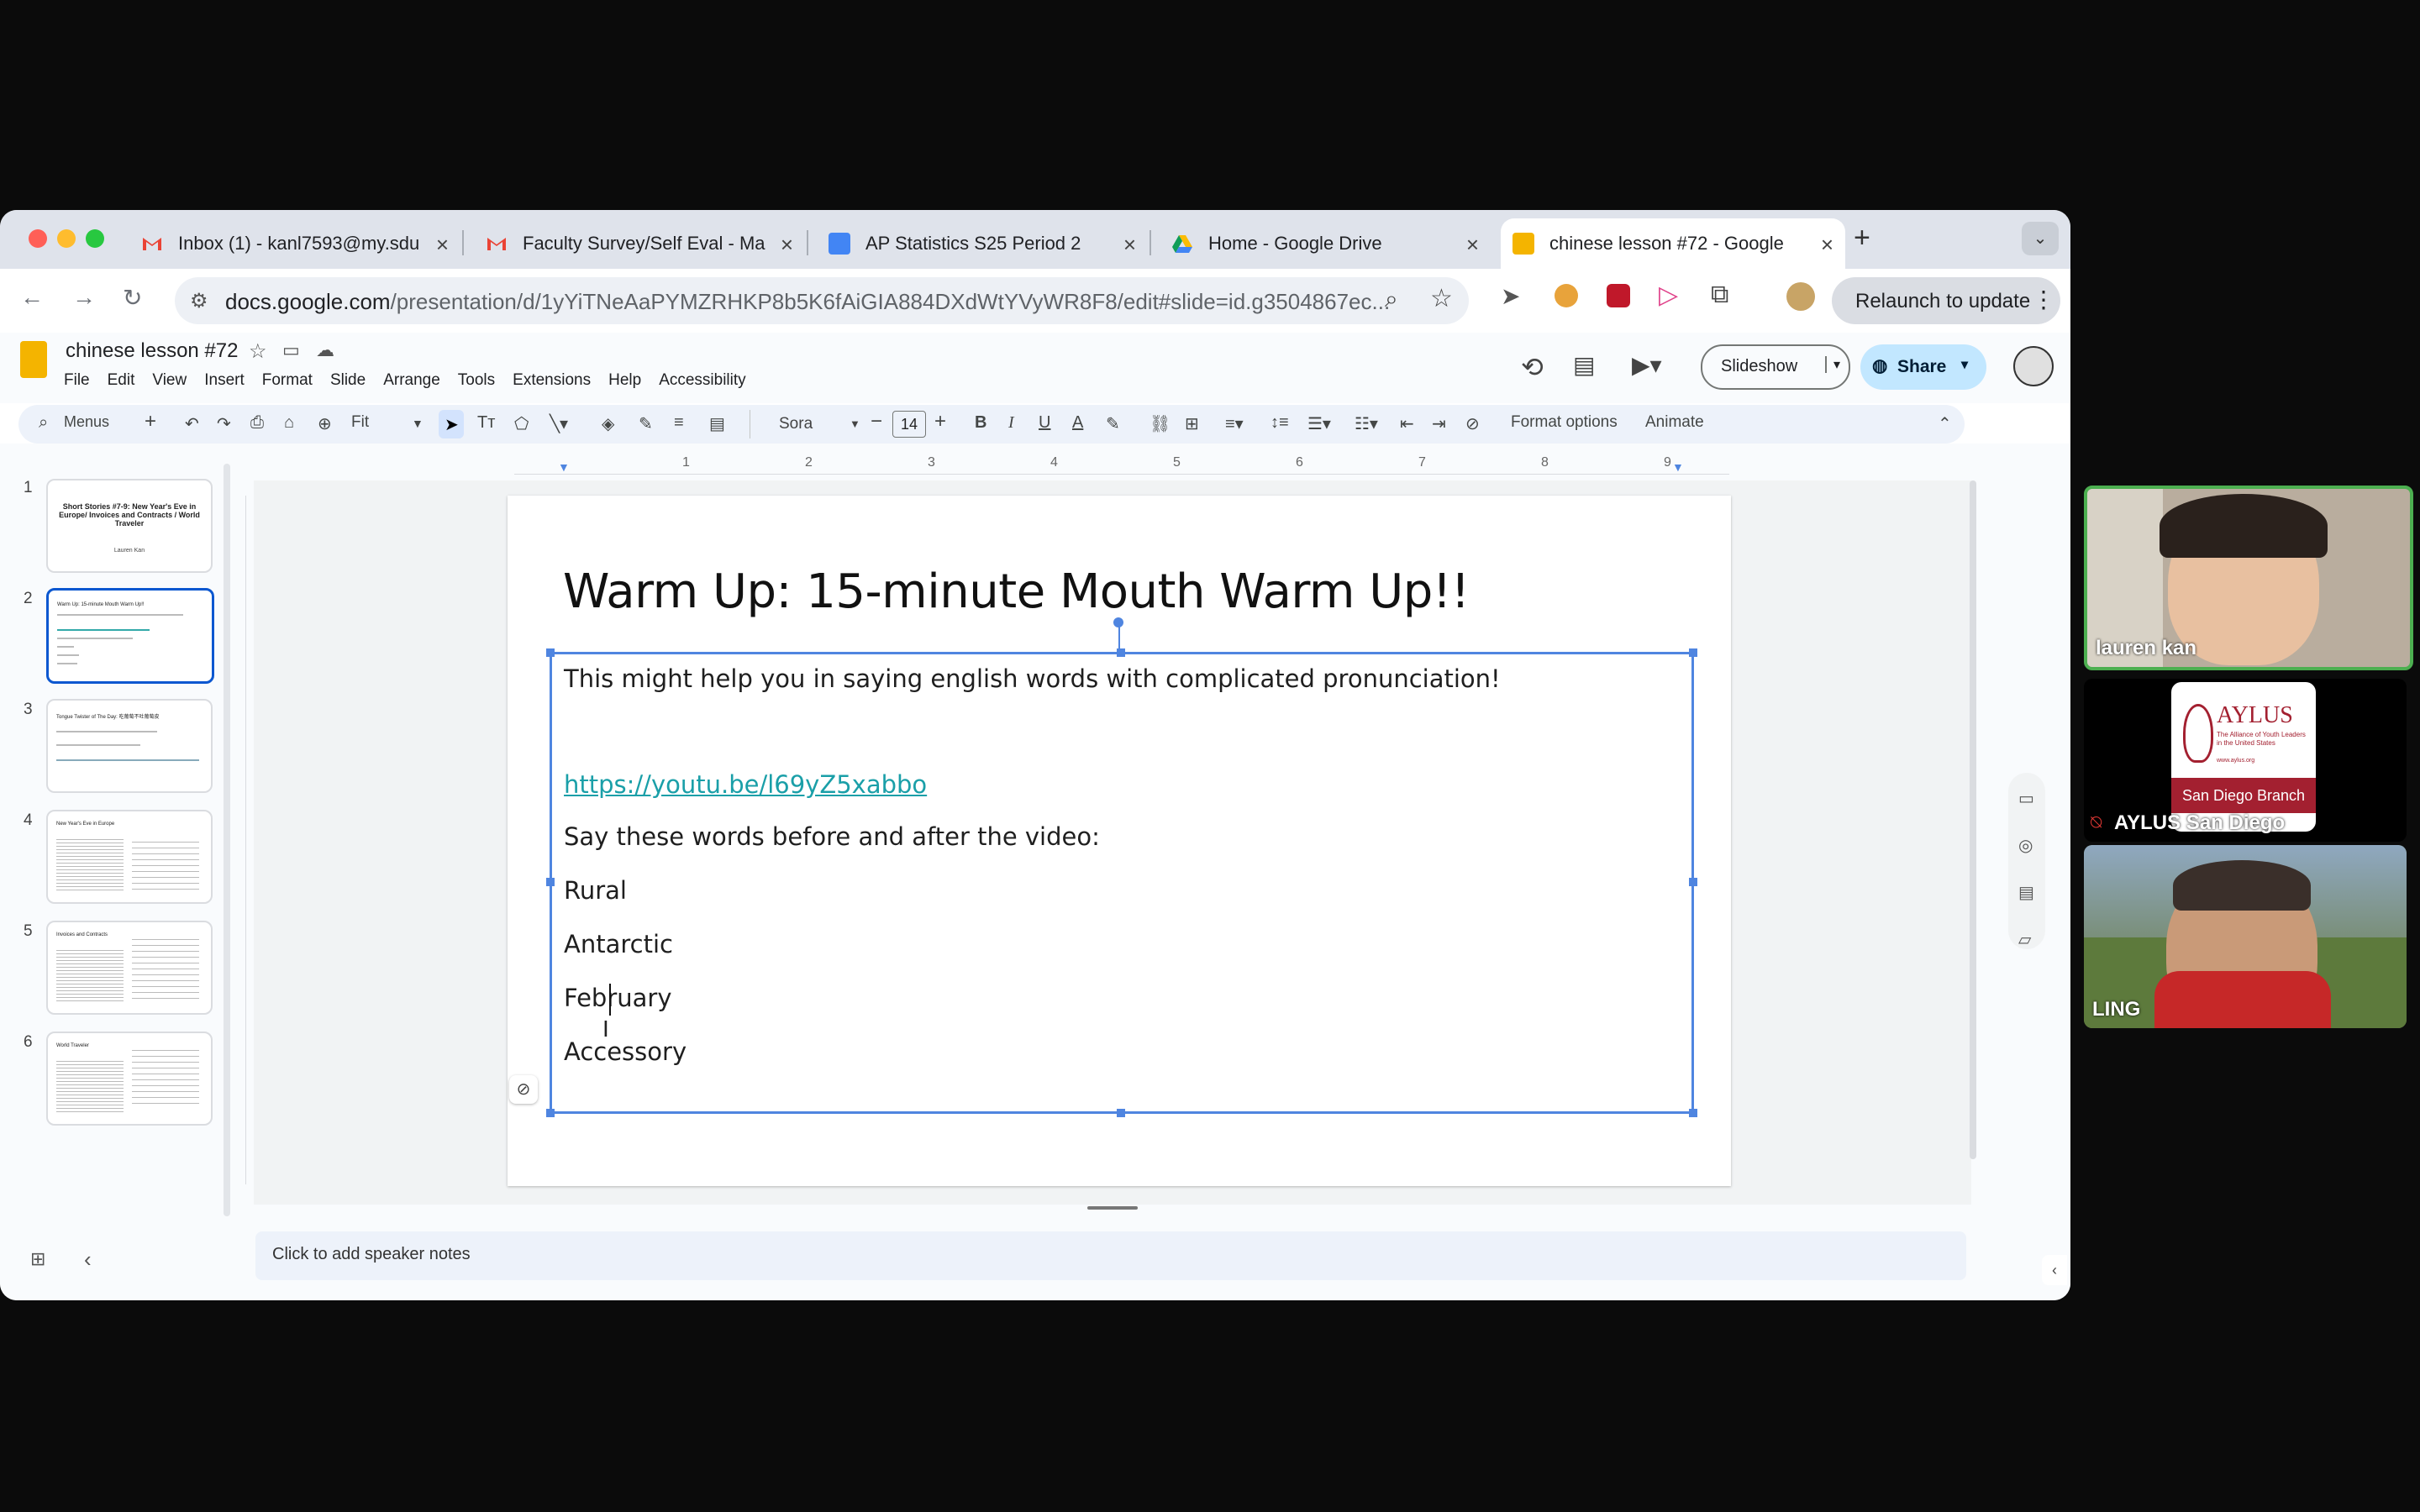 The height and width of the screenshot is (1512, 2420). I want to click on menu-slide: Slide, so click(348, 380).